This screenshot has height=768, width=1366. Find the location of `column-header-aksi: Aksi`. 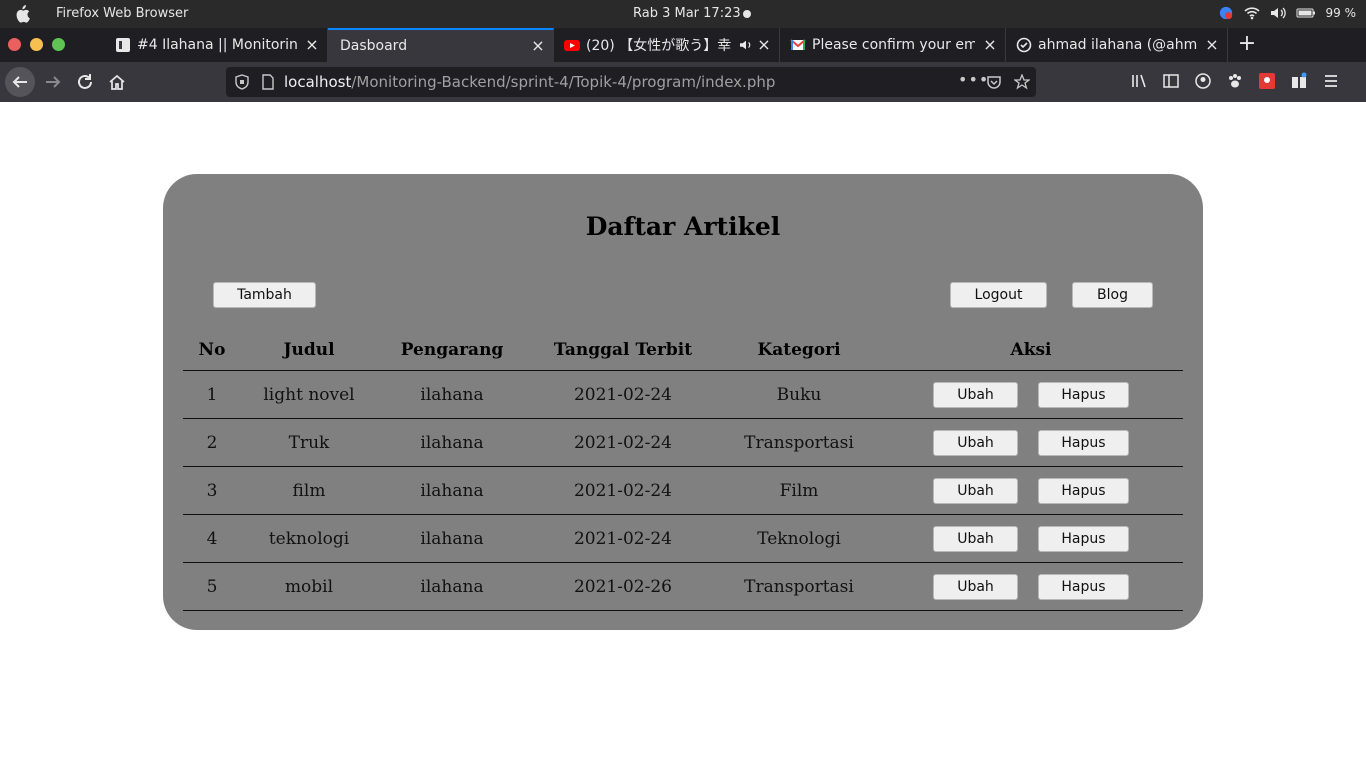

column-header-aksi: Aksi is located at coordinates (1031, 350).